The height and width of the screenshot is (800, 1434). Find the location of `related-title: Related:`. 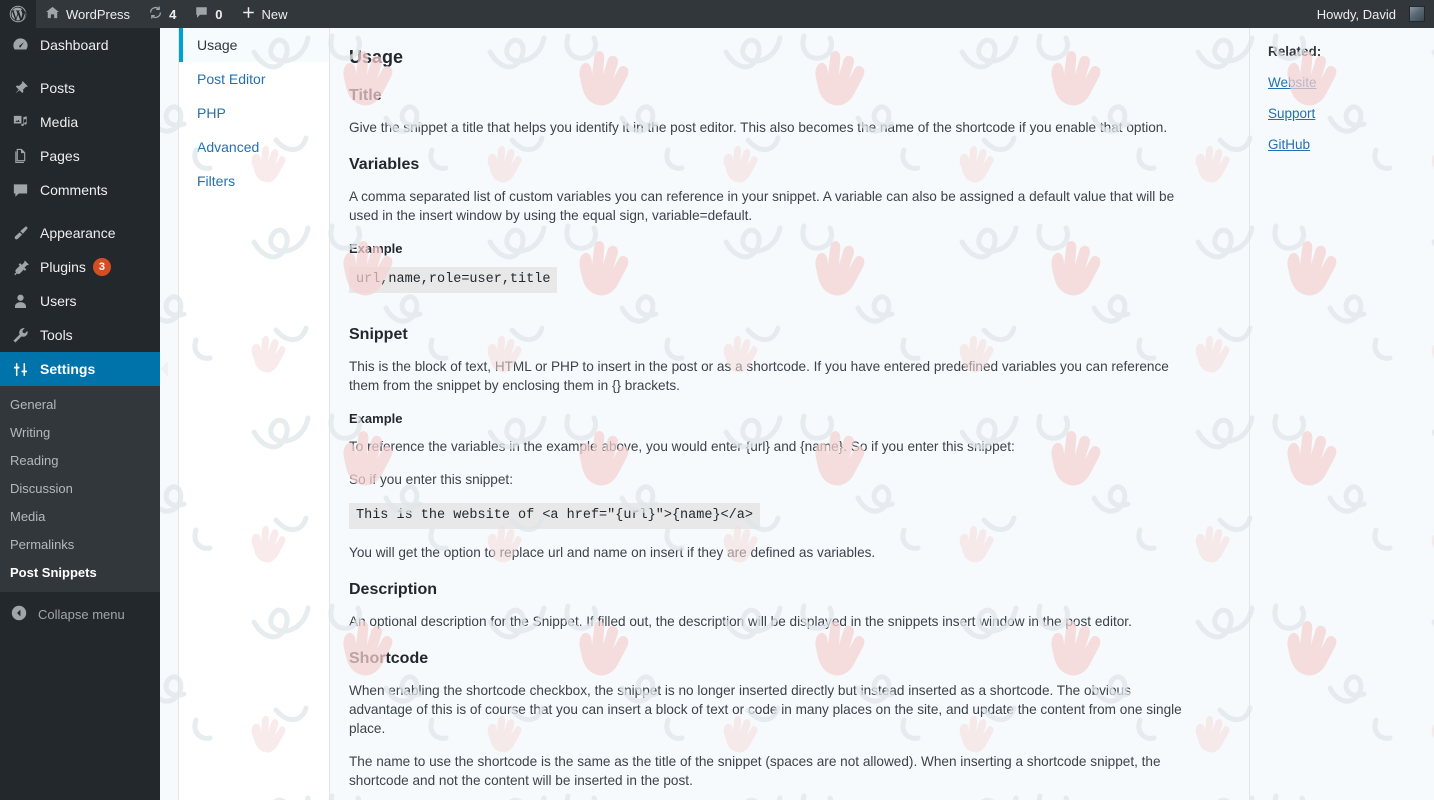

related-title: Related: is located at coordinates (1295, 51).